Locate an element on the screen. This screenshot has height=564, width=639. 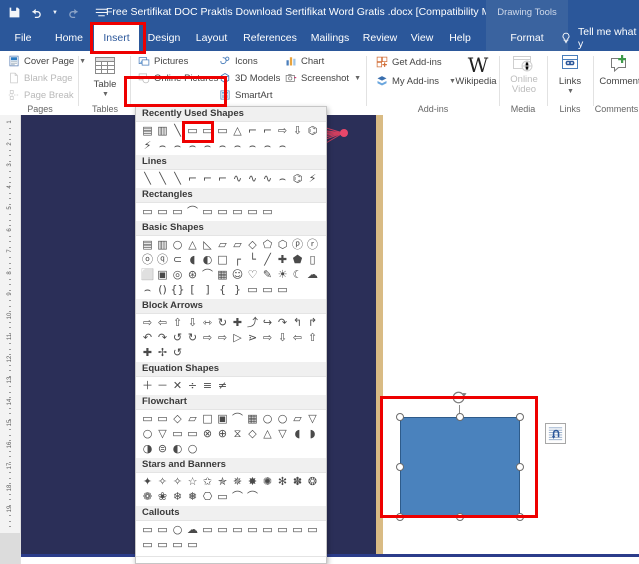
gallery-shape-item: ✎ is located at coordinates (267, 274).